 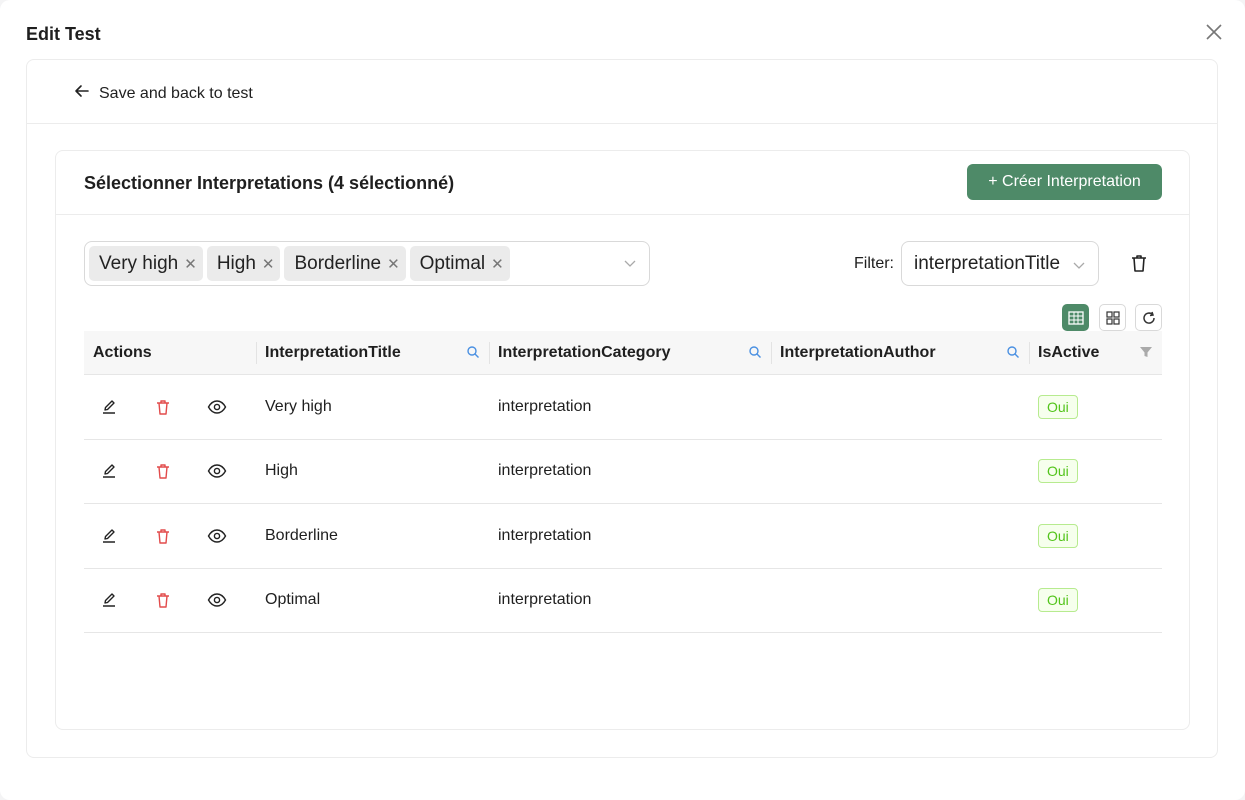 I want to click on selected-tag: Borderline ✕, so click(x=345, y=263).